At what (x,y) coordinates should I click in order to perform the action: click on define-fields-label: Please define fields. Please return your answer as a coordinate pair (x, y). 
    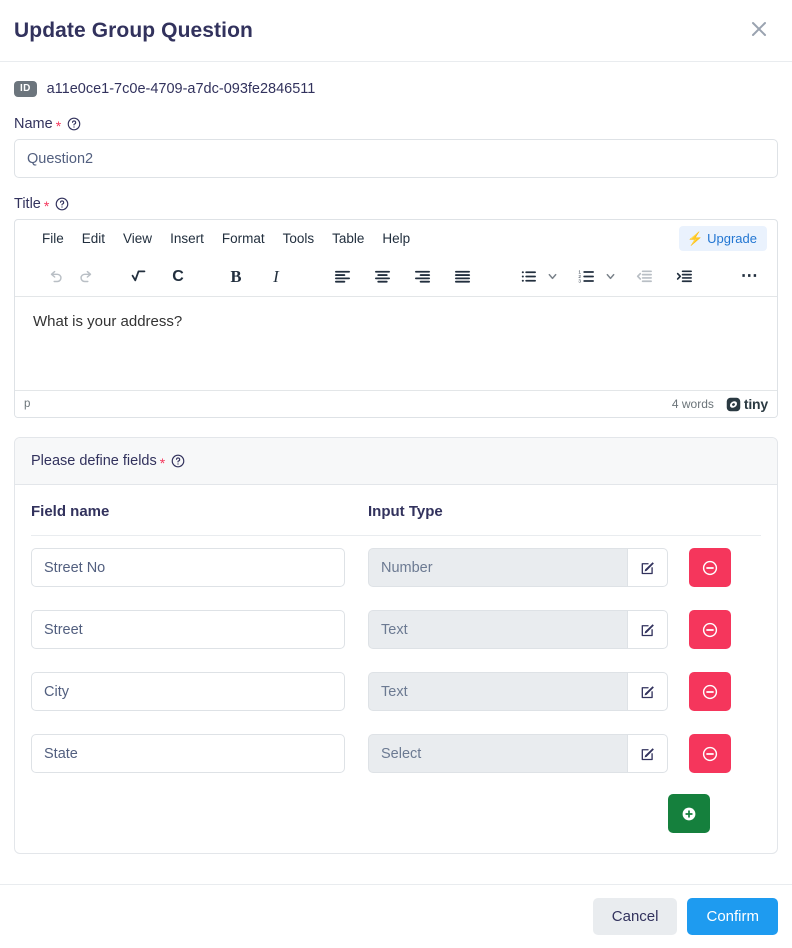
    Looking at the image, I should click on (94, 461).